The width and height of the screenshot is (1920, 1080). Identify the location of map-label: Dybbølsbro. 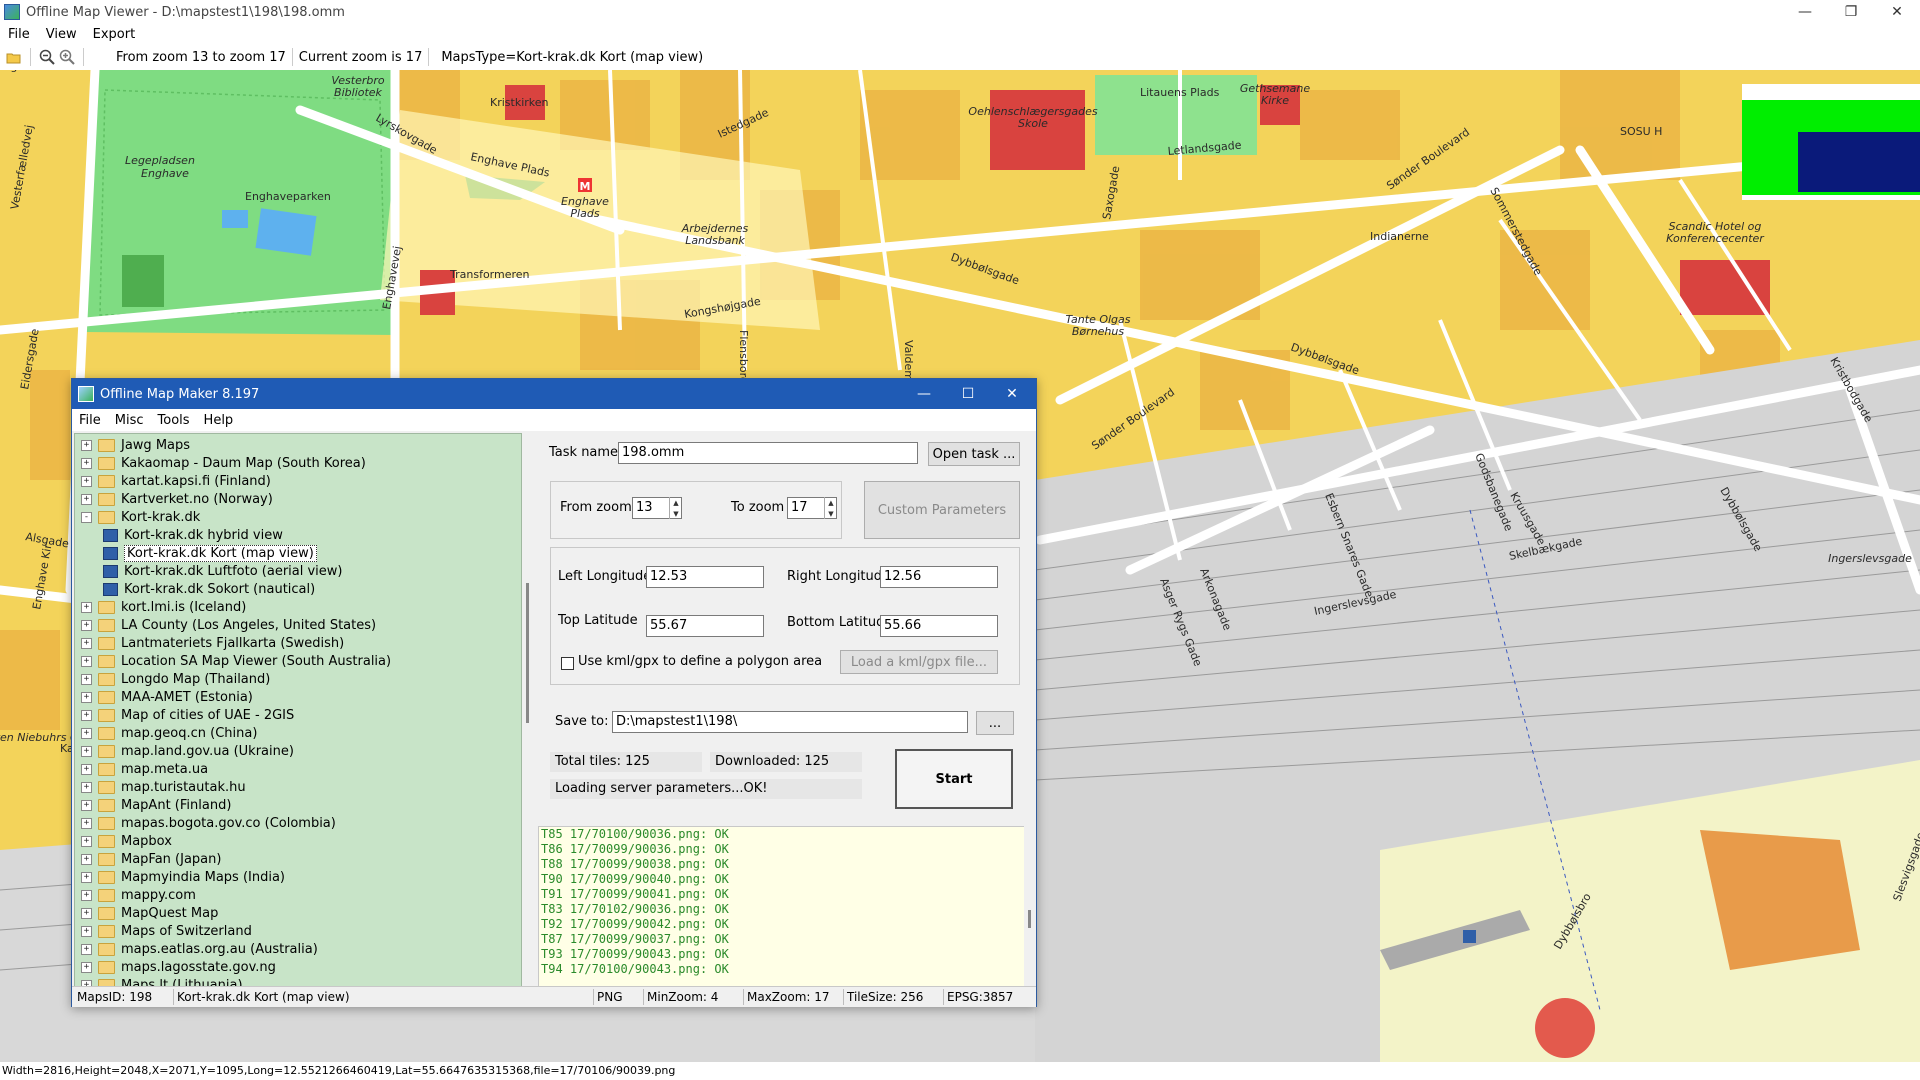
(1572, 921).